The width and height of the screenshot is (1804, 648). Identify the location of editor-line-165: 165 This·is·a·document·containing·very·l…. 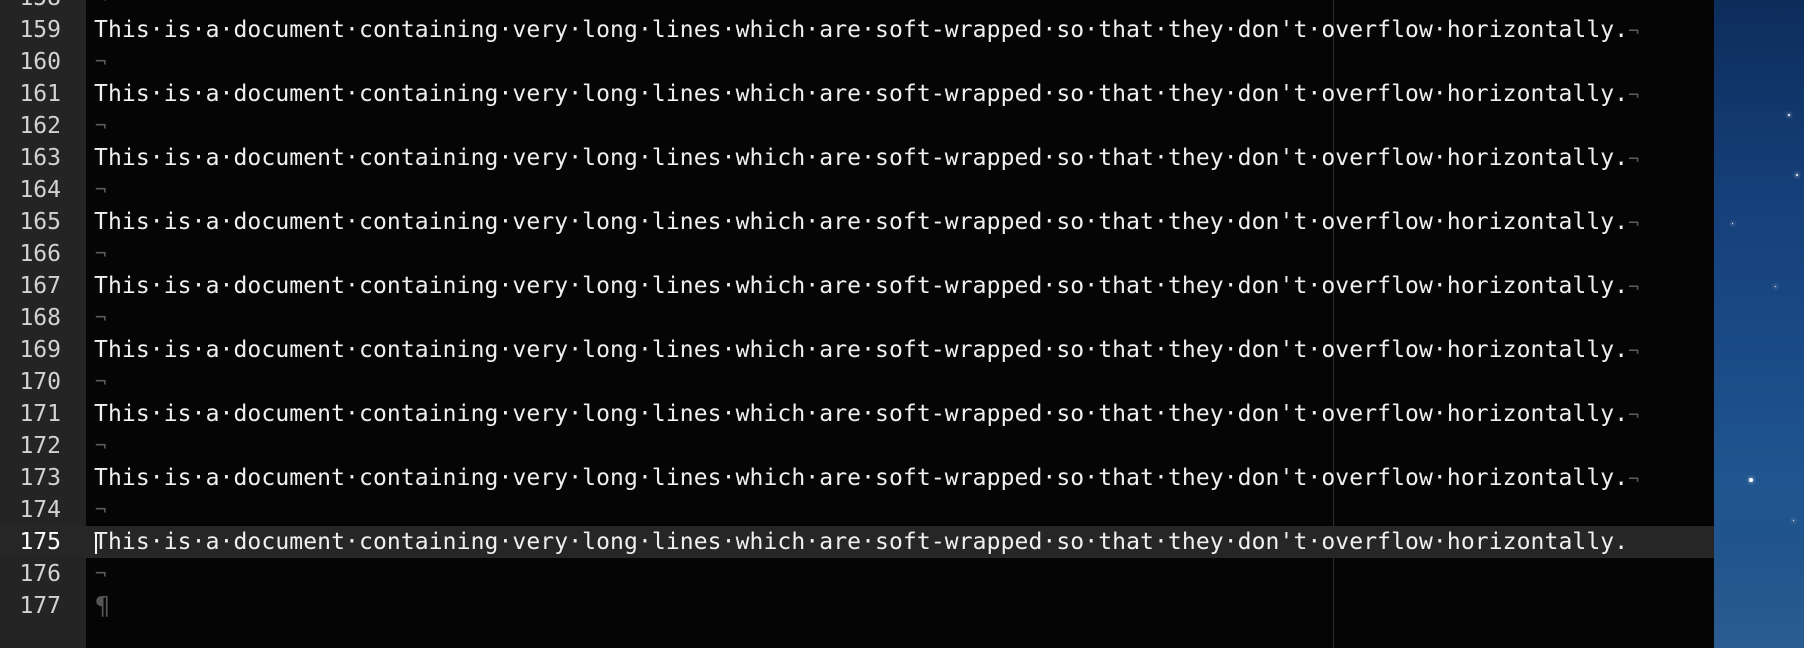
(857, 222).